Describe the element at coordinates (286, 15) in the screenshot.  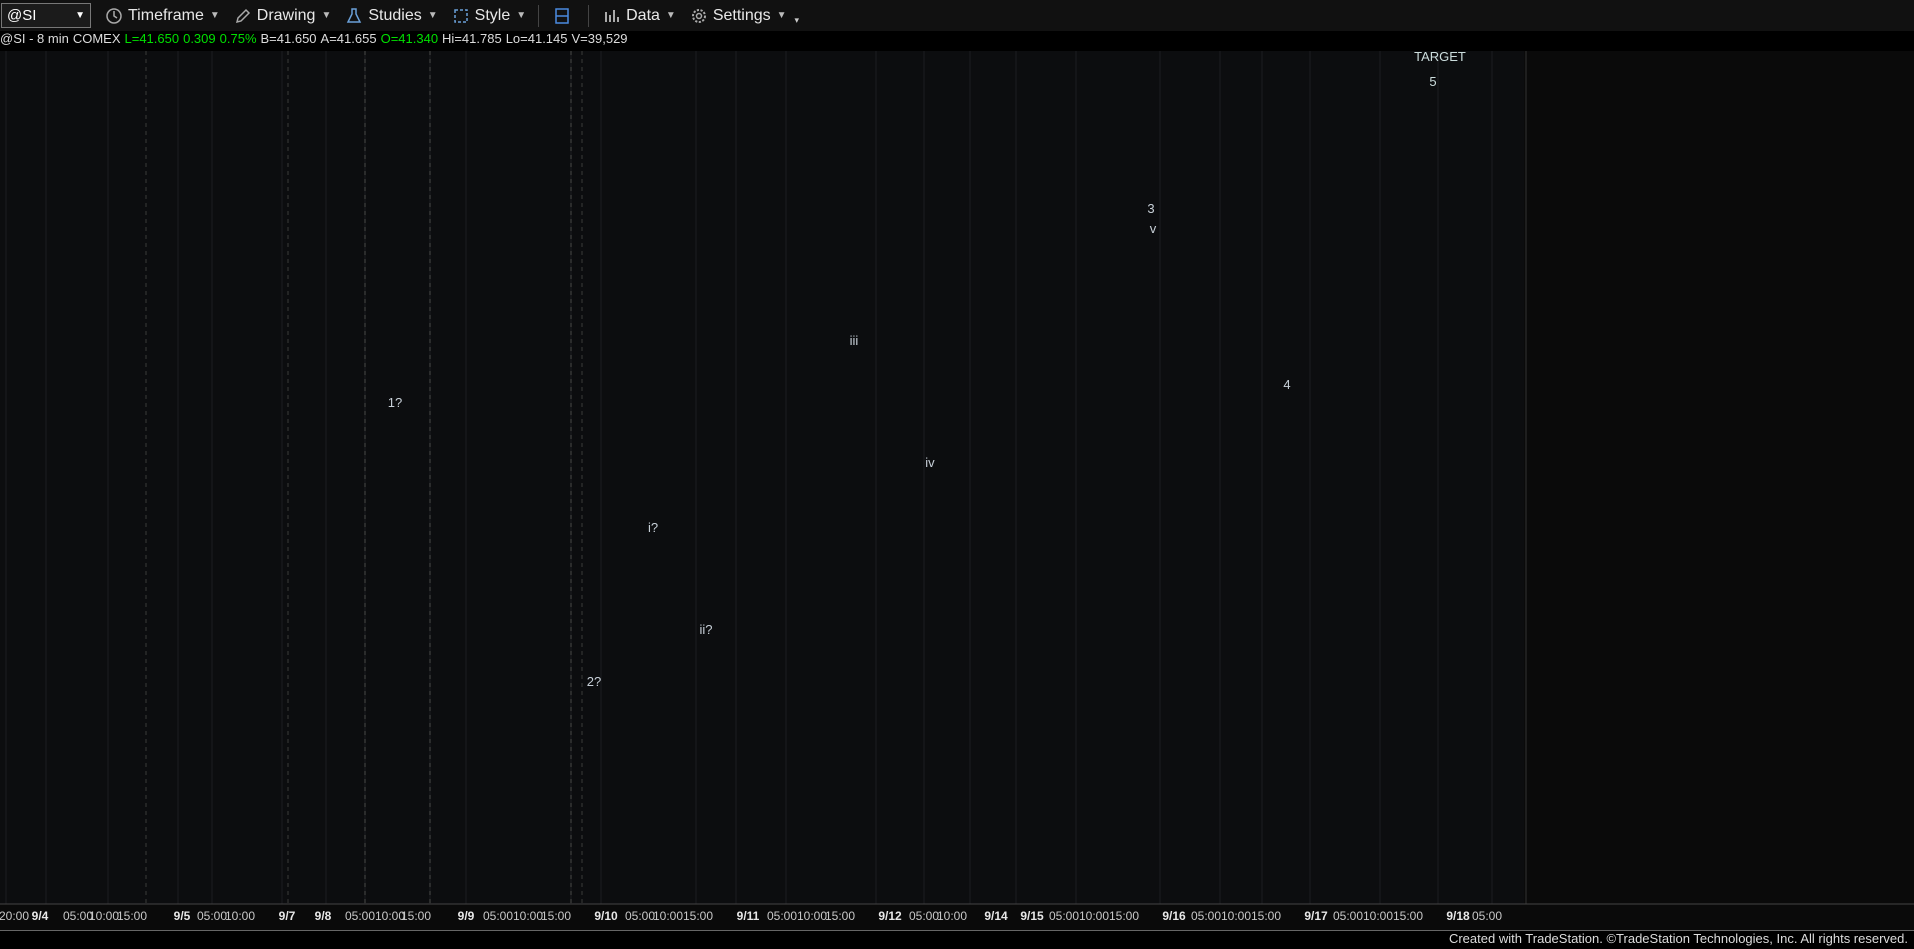
I see `drawing-label: Drawing` at that location.